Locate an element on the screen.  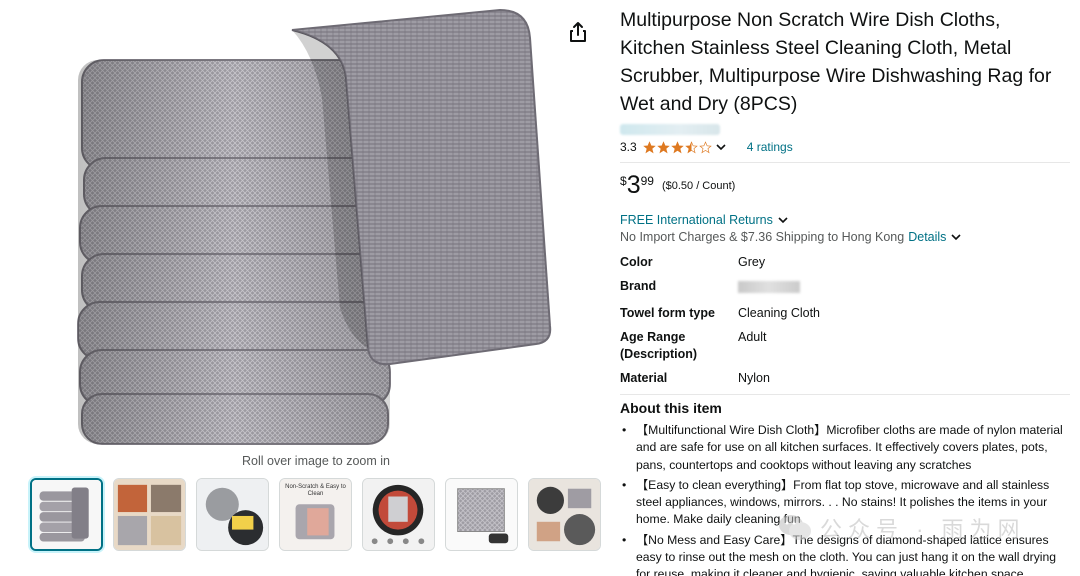
attribute-value: Nylon is located at coordinates (754, 378).